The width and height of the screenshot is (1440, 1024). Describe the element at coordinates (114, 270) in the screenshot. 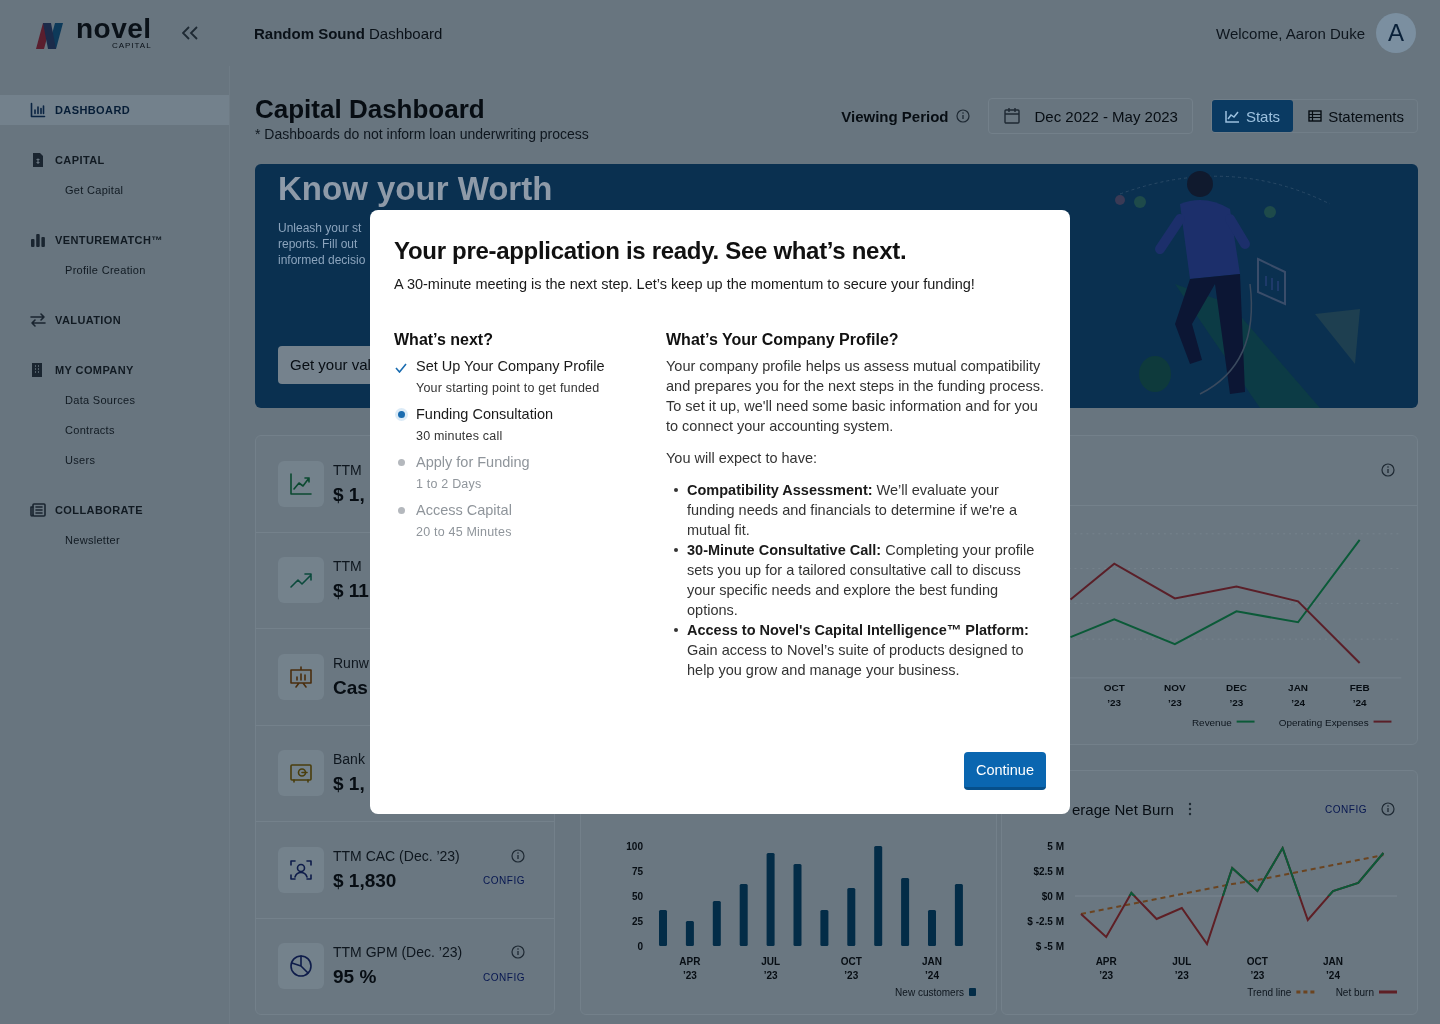

I see `sidebar-subitem: Profile Creation` at that location.